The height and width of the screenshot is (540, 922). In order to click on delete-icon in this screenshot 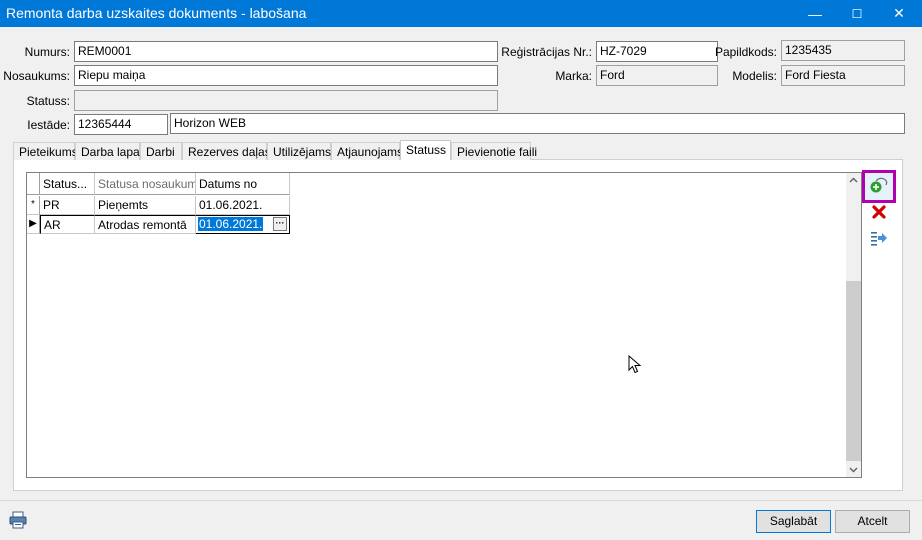, I will do `click(879, 213)`.